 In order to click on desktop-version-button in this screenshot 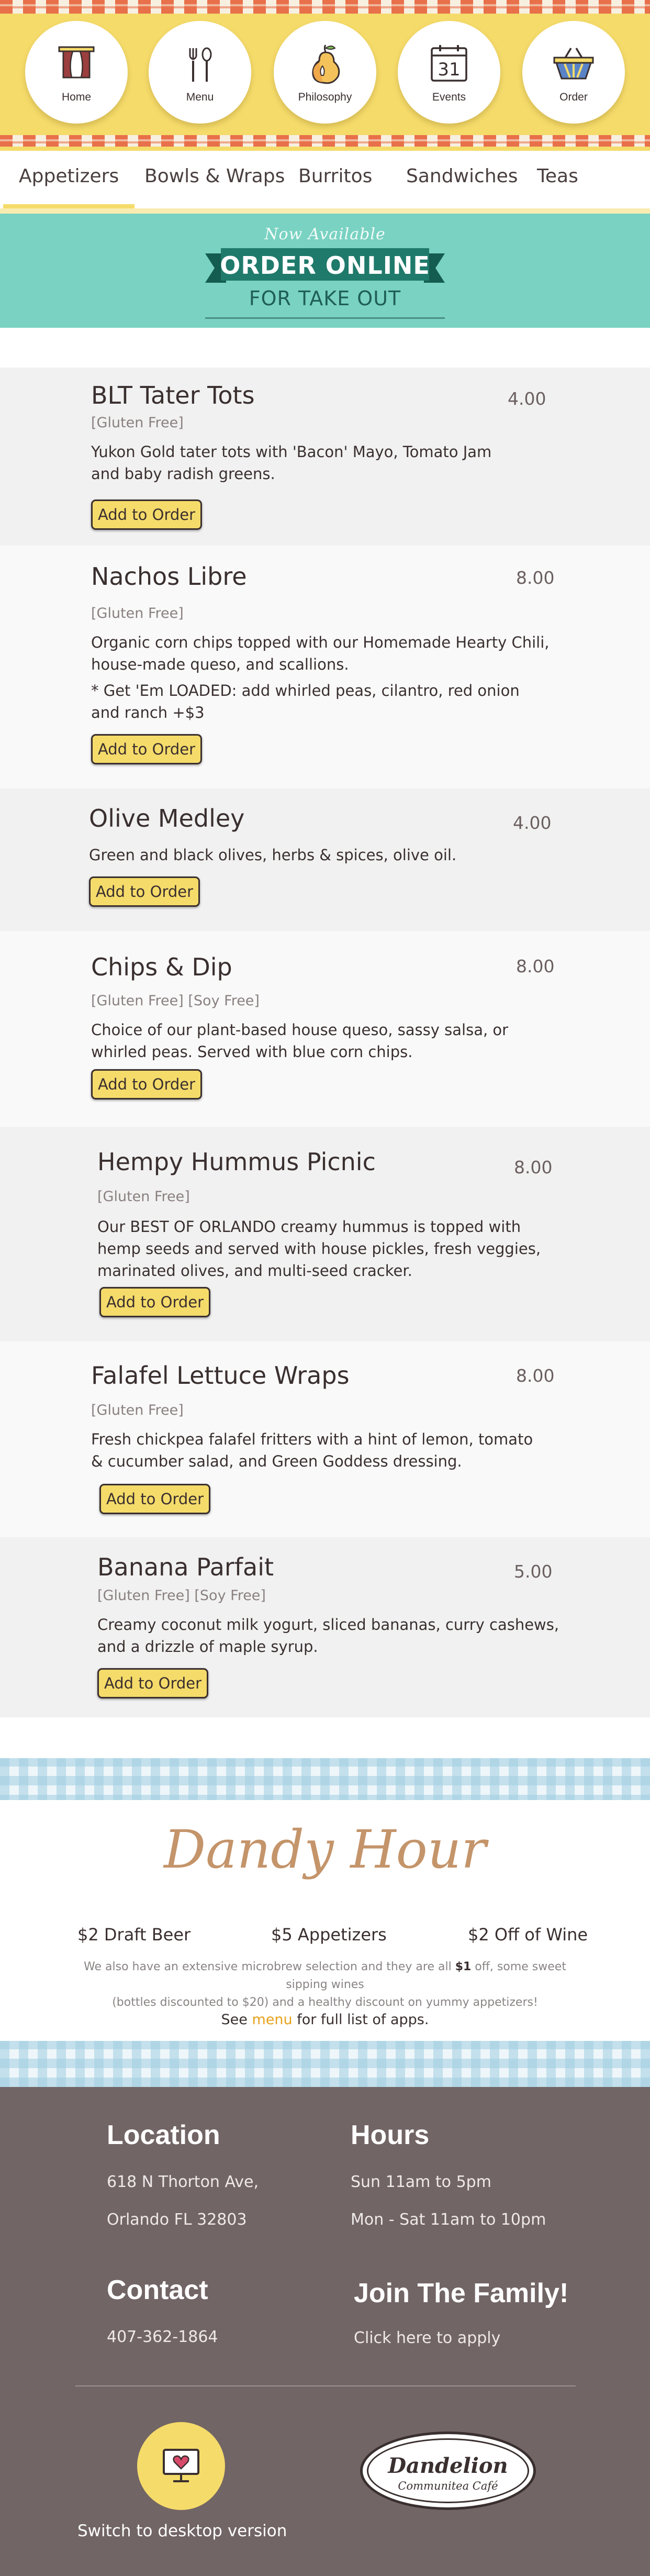, I will do `click(181, 2466)`.